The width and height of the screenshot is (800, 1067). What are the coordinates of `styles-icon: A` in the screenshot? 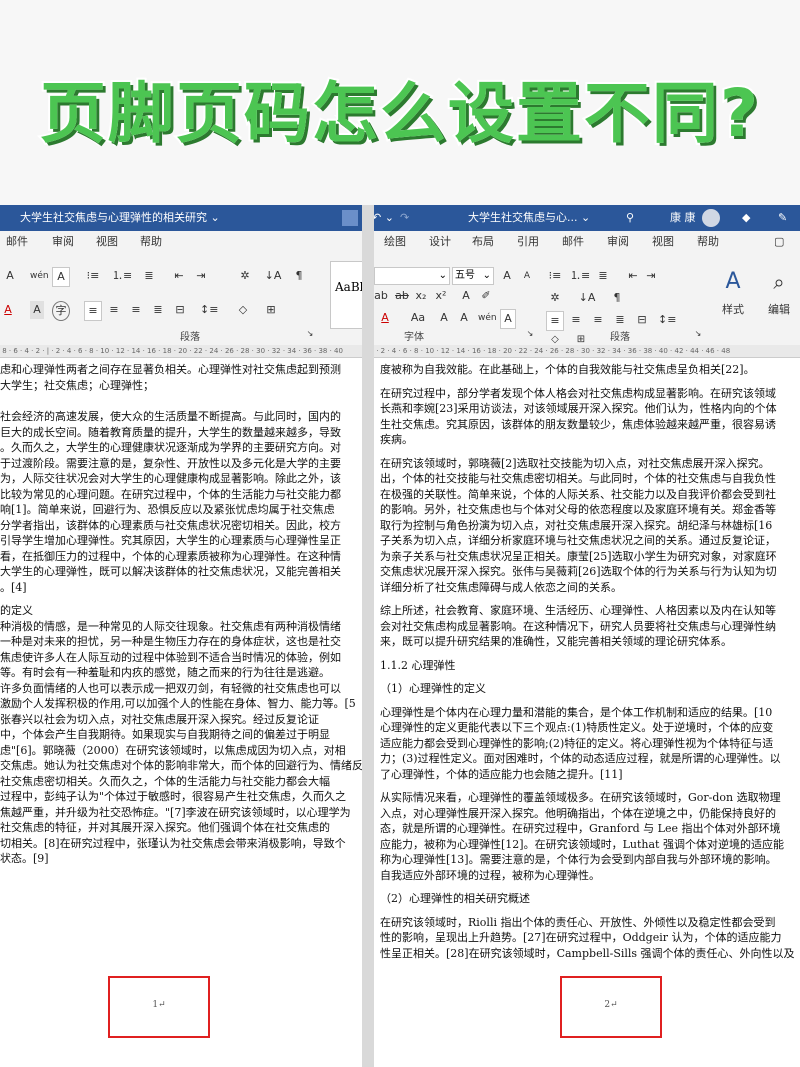 It's located at (733, 282).